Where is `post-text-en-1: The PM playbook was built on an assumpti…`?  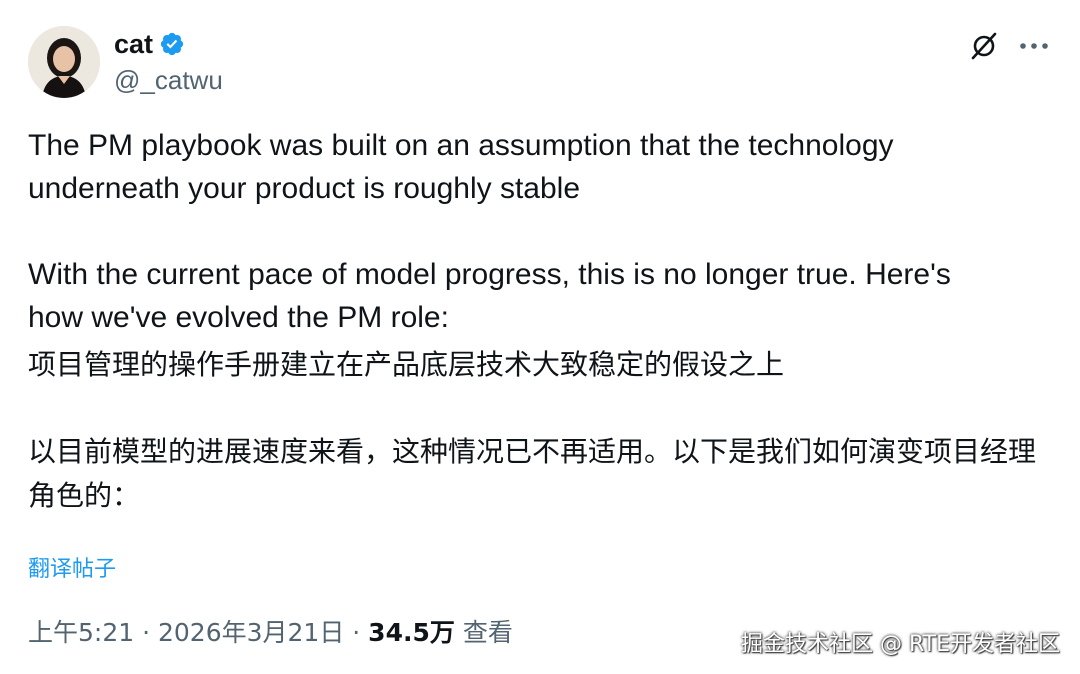
post-text-en-1: The PM playbook was built on an assumpti… is located at coordinates (461, 167).